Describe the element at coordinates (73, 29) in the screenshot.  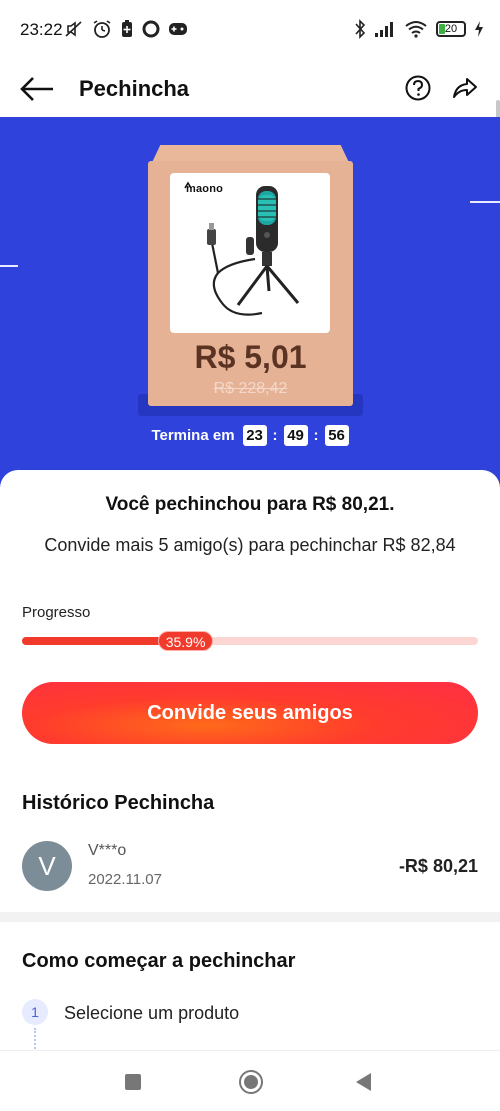
I see `mute-icon` at that location.